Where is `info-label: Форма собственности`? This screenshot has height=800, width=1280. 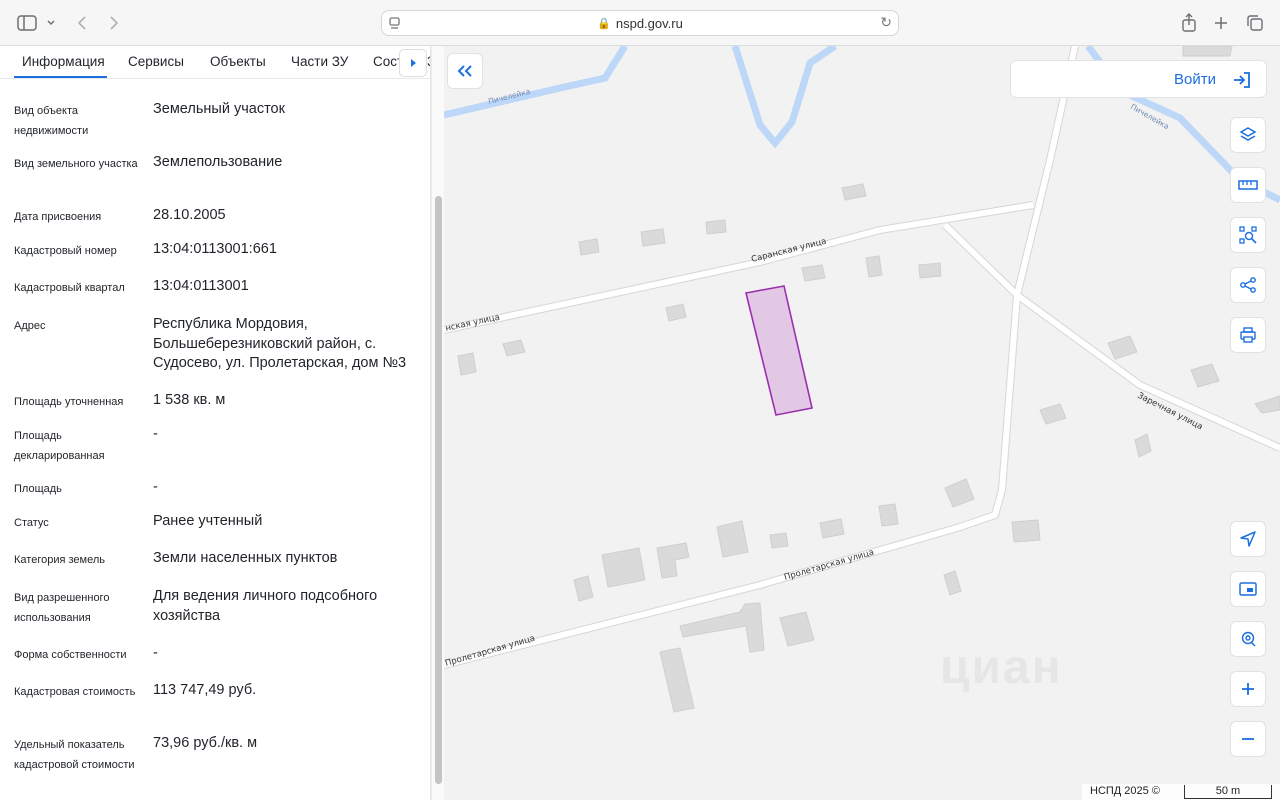
info-label: Форма собственности is located at coordinates (70, 655).